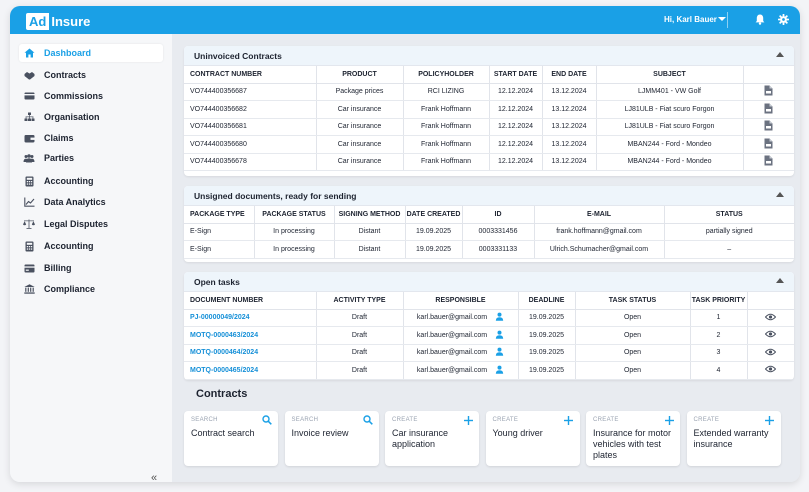 The width and height of the screenshot is (809, 492). I want to click on column-header: STATUS, so click(729, 215).